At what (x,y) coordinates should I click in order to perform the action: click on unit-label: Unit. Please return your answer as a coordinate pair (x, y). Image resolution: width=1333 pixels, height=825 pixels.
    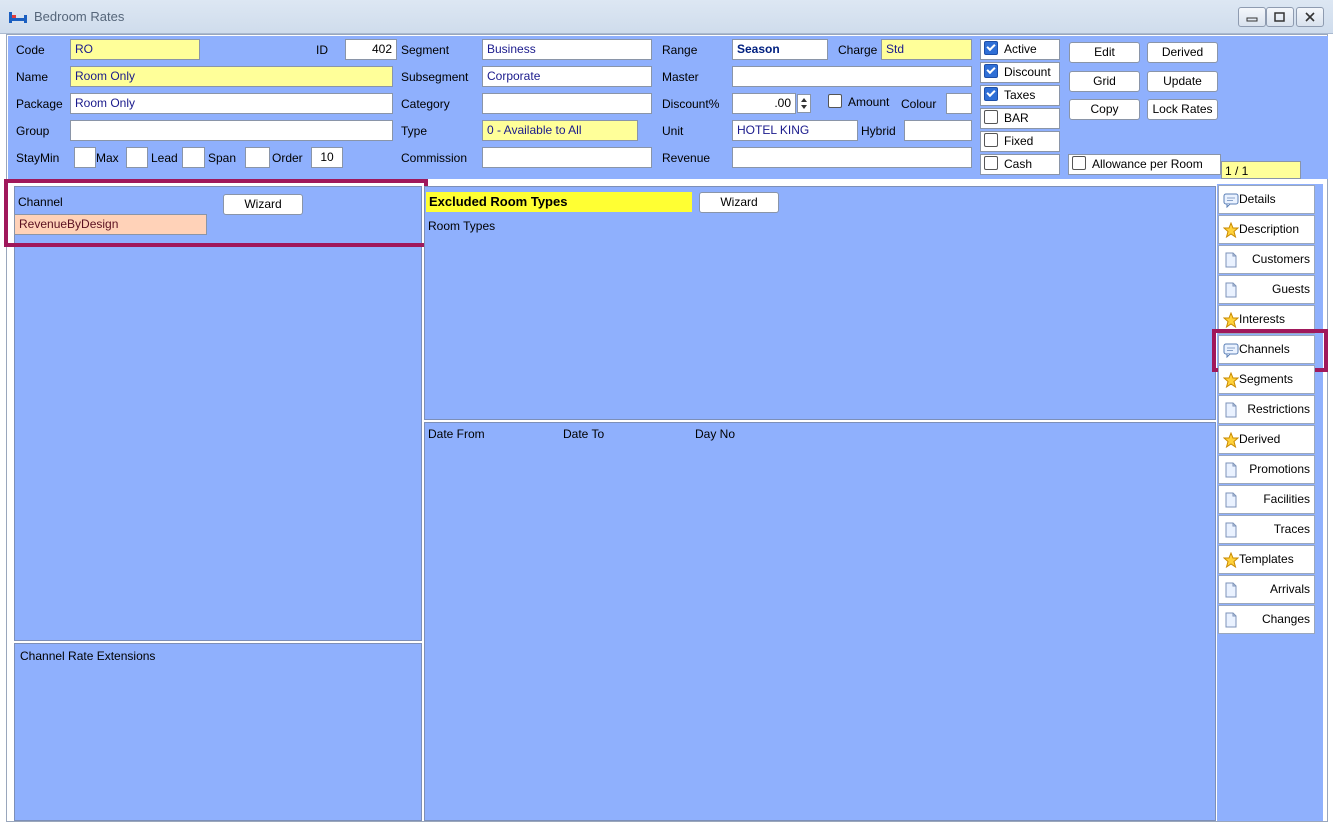
    Looking at the image, I should click on (673, 131).